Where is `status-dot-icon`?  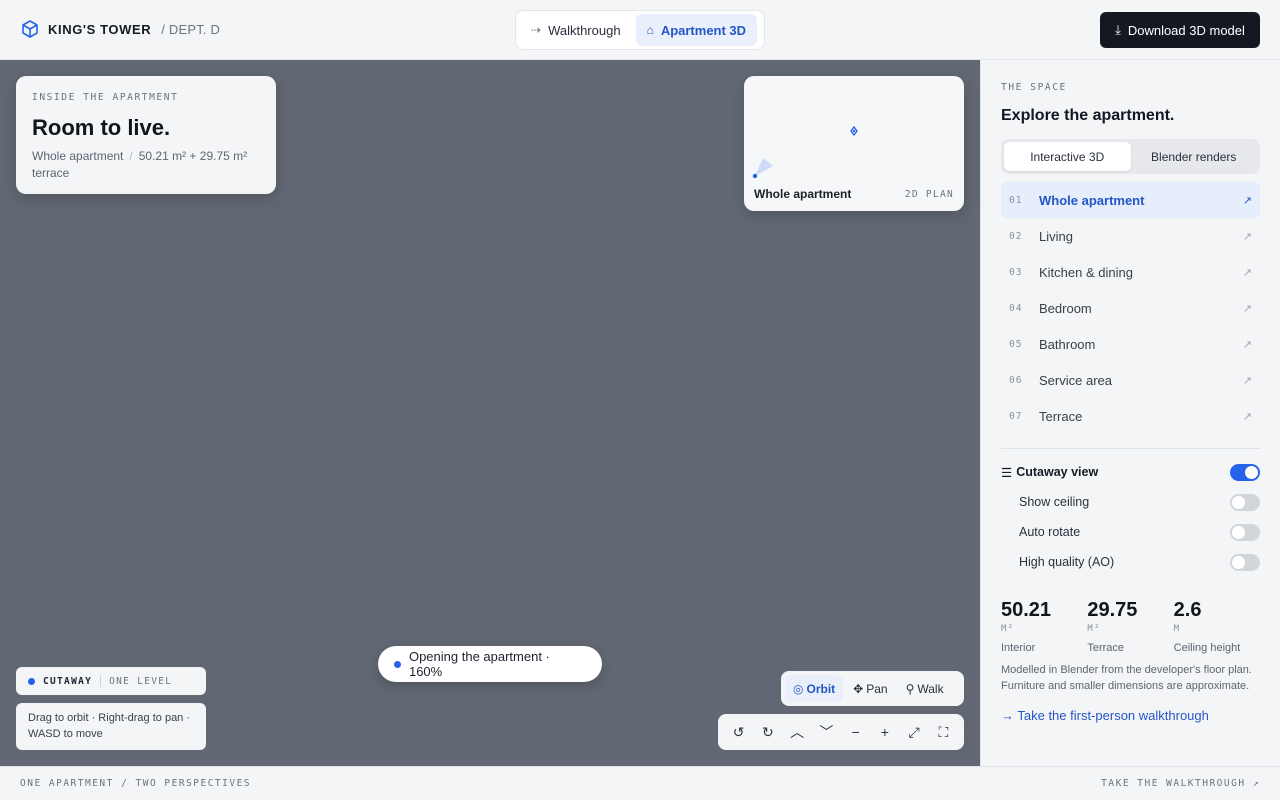 status-dot-icon is located at coordinates (31, 681).